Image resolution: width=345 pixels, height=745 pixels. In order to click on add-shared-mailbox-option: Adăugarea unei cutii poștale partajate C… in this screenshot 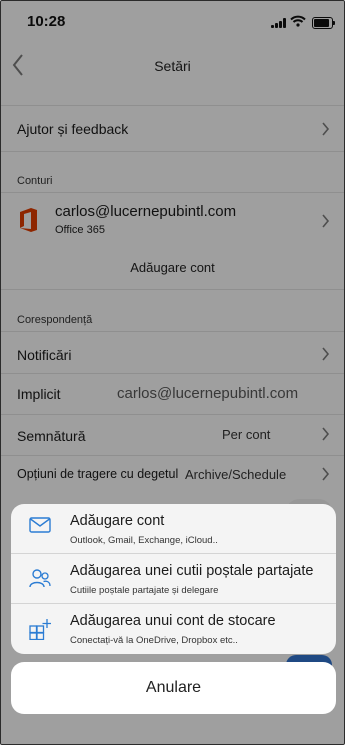, I will do `click(173, 579)`.